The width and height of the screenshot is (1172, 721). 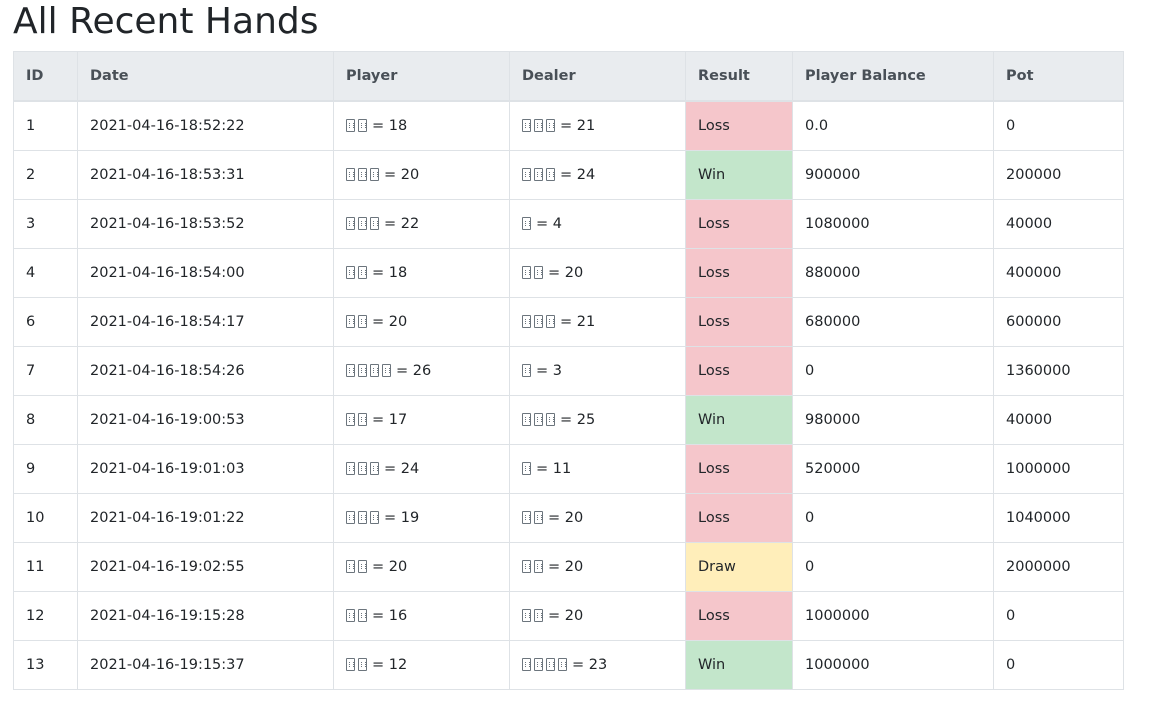 What do you see at coordinates (1058, 518) in the screenshot?
I see `cell-pot: 1040000` at bounding box center [1058, 518].